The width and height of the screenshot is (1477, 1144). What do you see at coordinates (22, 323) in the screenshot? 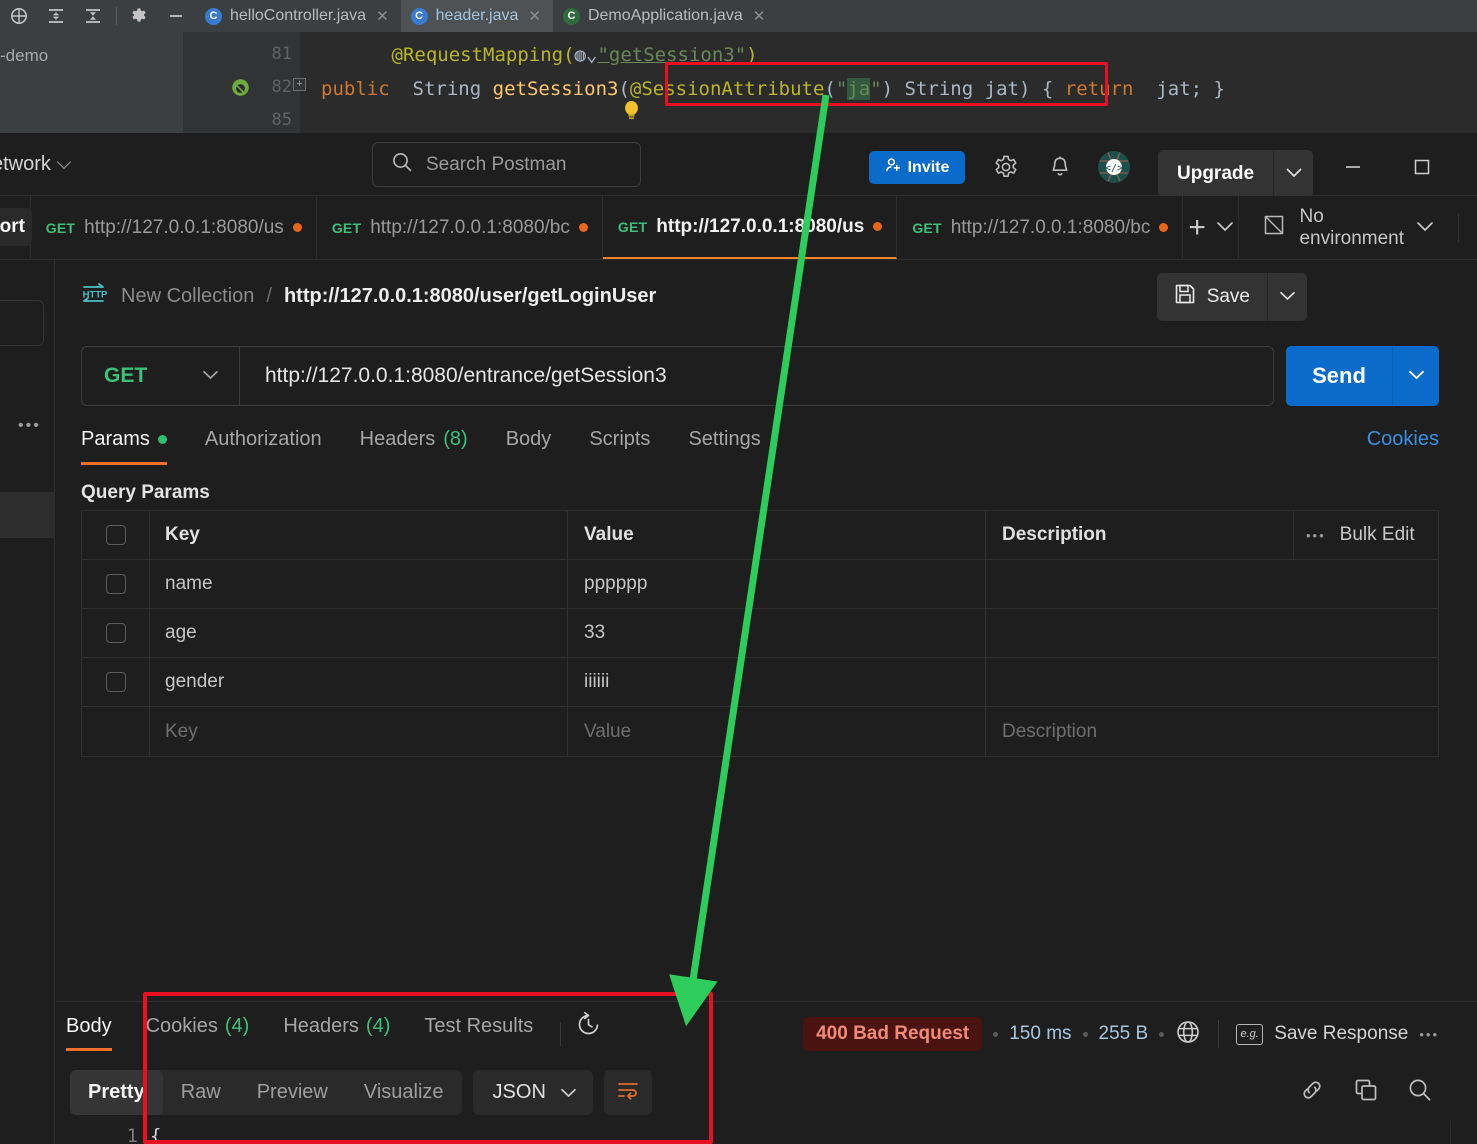
I see `sidebar-collection-card` at bounding box center [22, 323].